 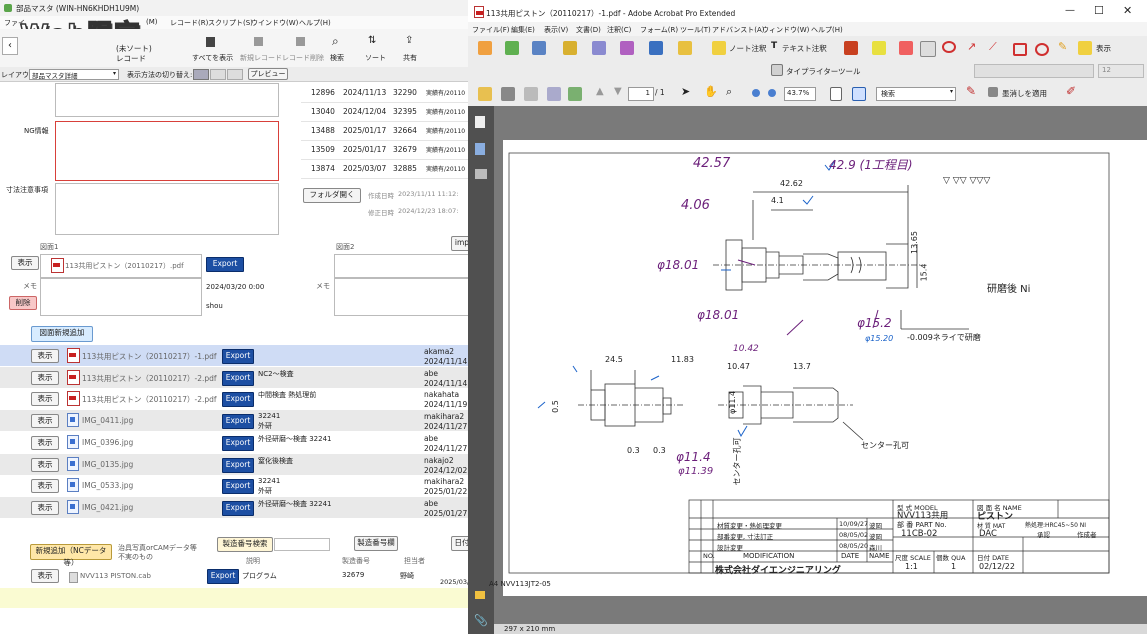 I want to click on serial-search-button: 製造番号検索, so click(x=245, y=544).